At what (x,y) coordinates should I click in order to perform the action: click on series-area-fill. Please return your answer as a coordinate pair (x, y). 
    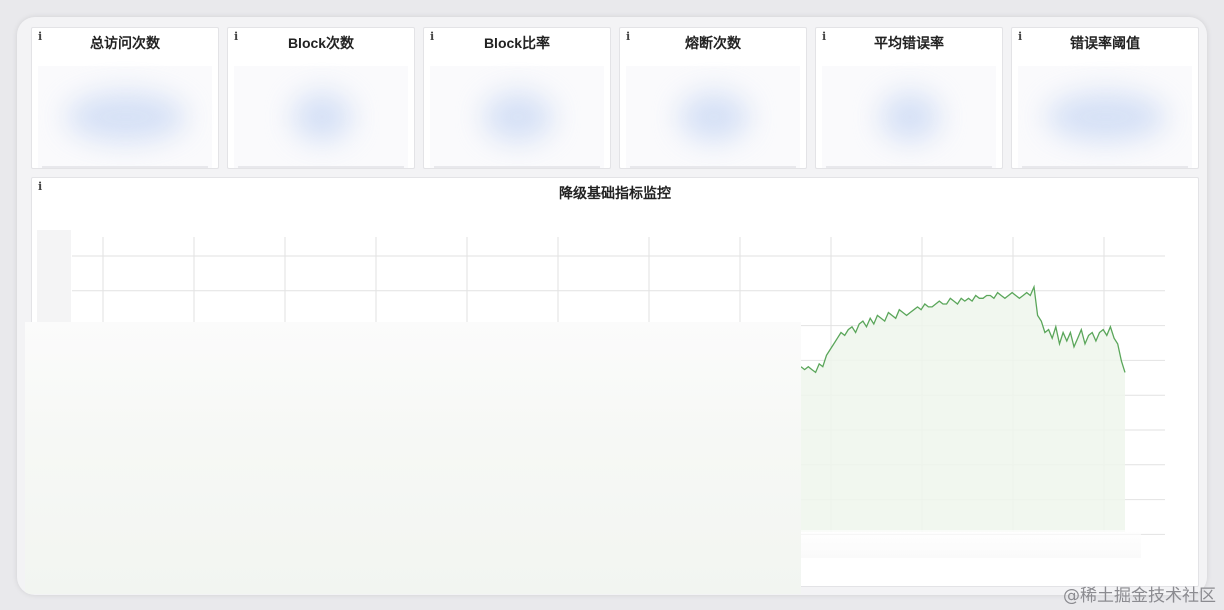
    Looking at the image, I should click on (963, 409).